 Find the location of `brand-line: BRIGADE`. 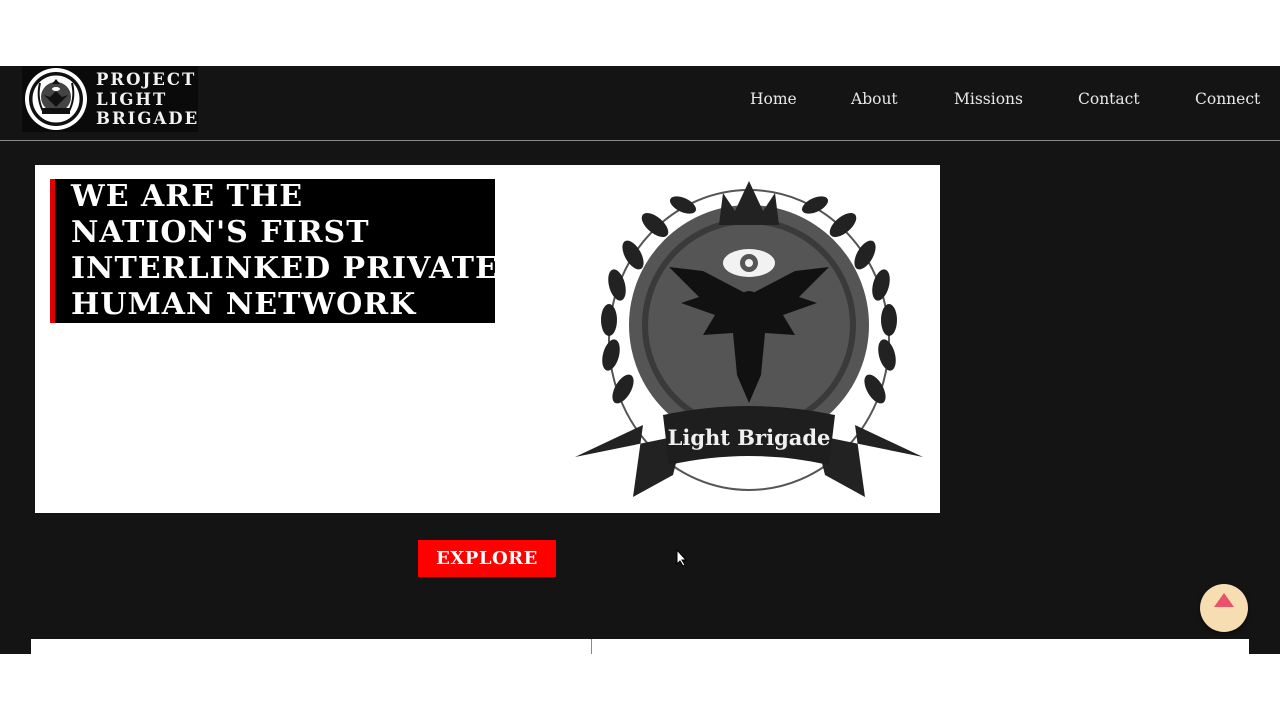

brand-line: BRIGADE is located at coordinates (148, 118).